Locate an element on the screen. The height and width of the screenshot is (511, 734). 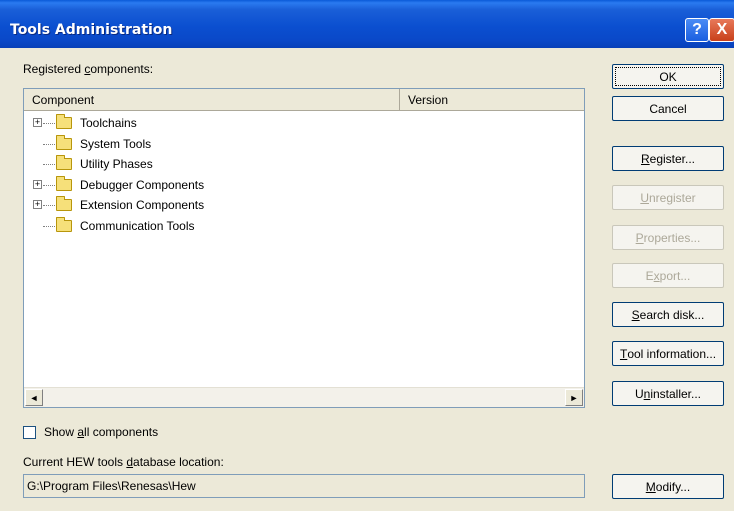
tree-item-label: Communication Tools is located at coordinates (137, 225).